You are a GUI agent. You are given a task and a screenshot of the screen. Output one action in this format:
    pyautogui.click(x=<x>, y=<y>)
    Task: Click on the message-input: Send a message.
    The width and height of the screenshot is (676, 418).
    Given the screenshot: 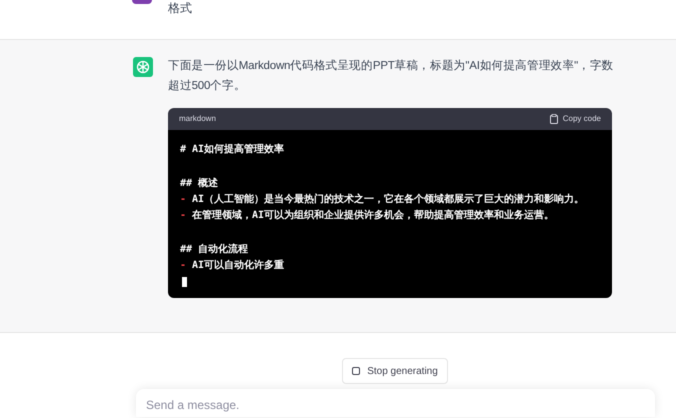 What is the action you would take?
    pyautogui.click(x=395, y=403)
    